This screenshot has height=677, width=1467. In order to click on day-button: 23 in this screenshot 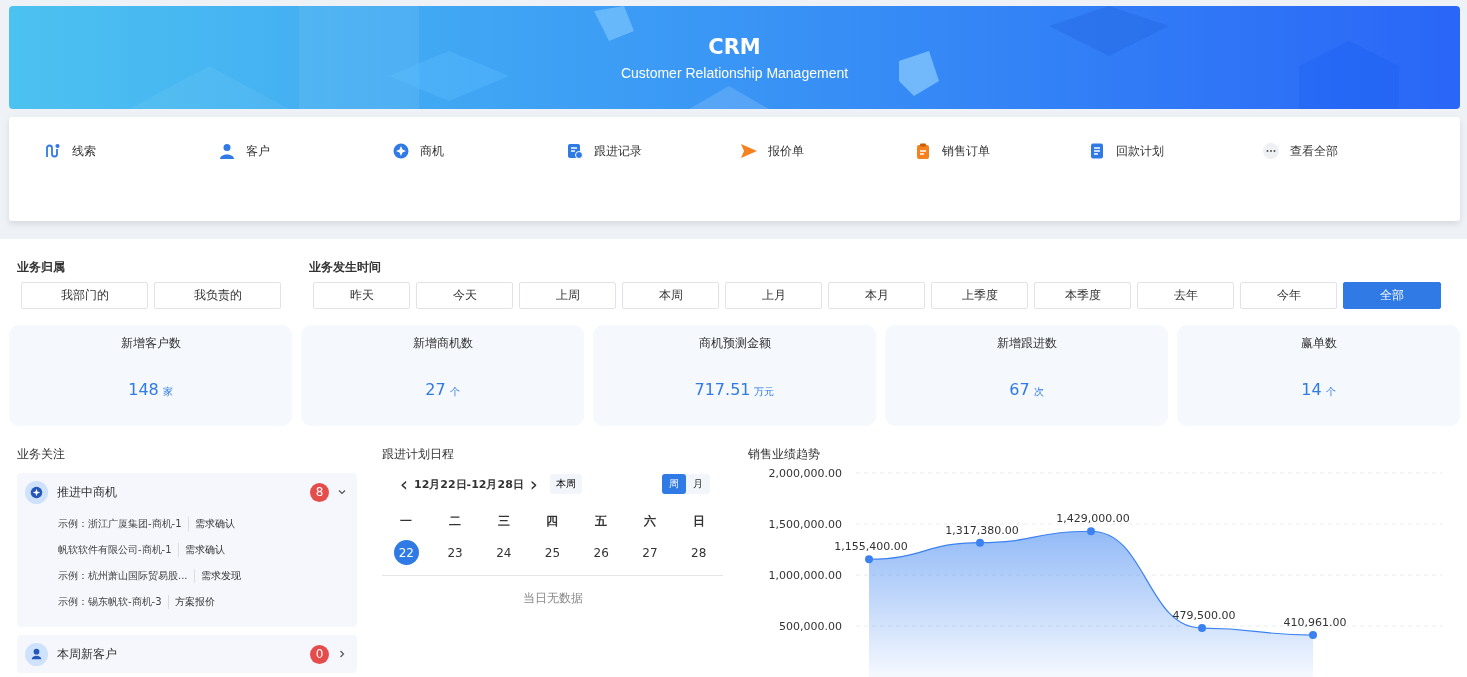, I will do `click(455, 552)`.